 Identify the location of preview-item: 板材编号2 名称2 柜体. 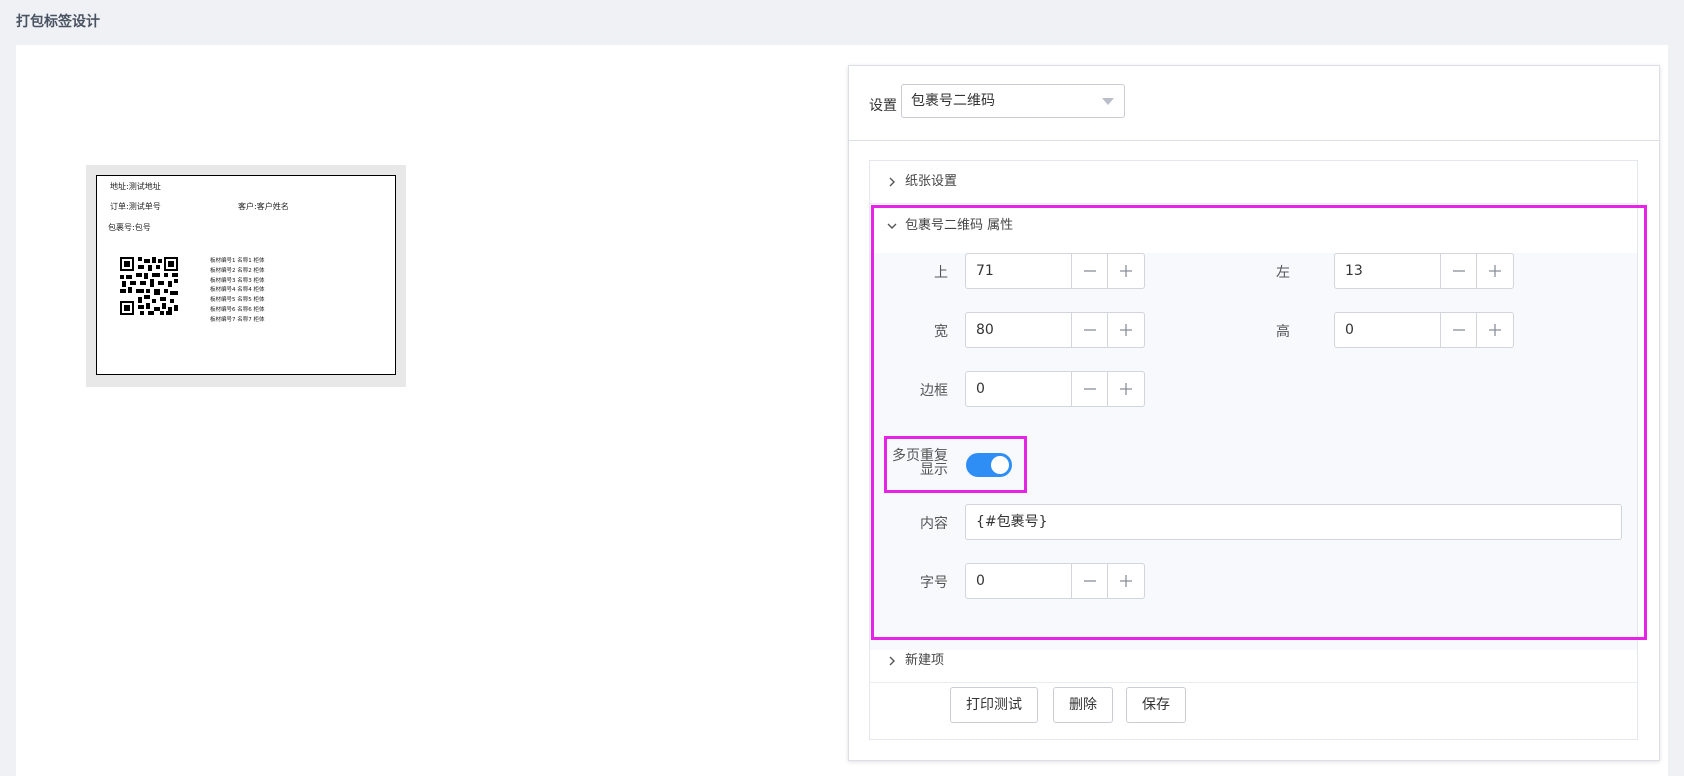
(237, 270).